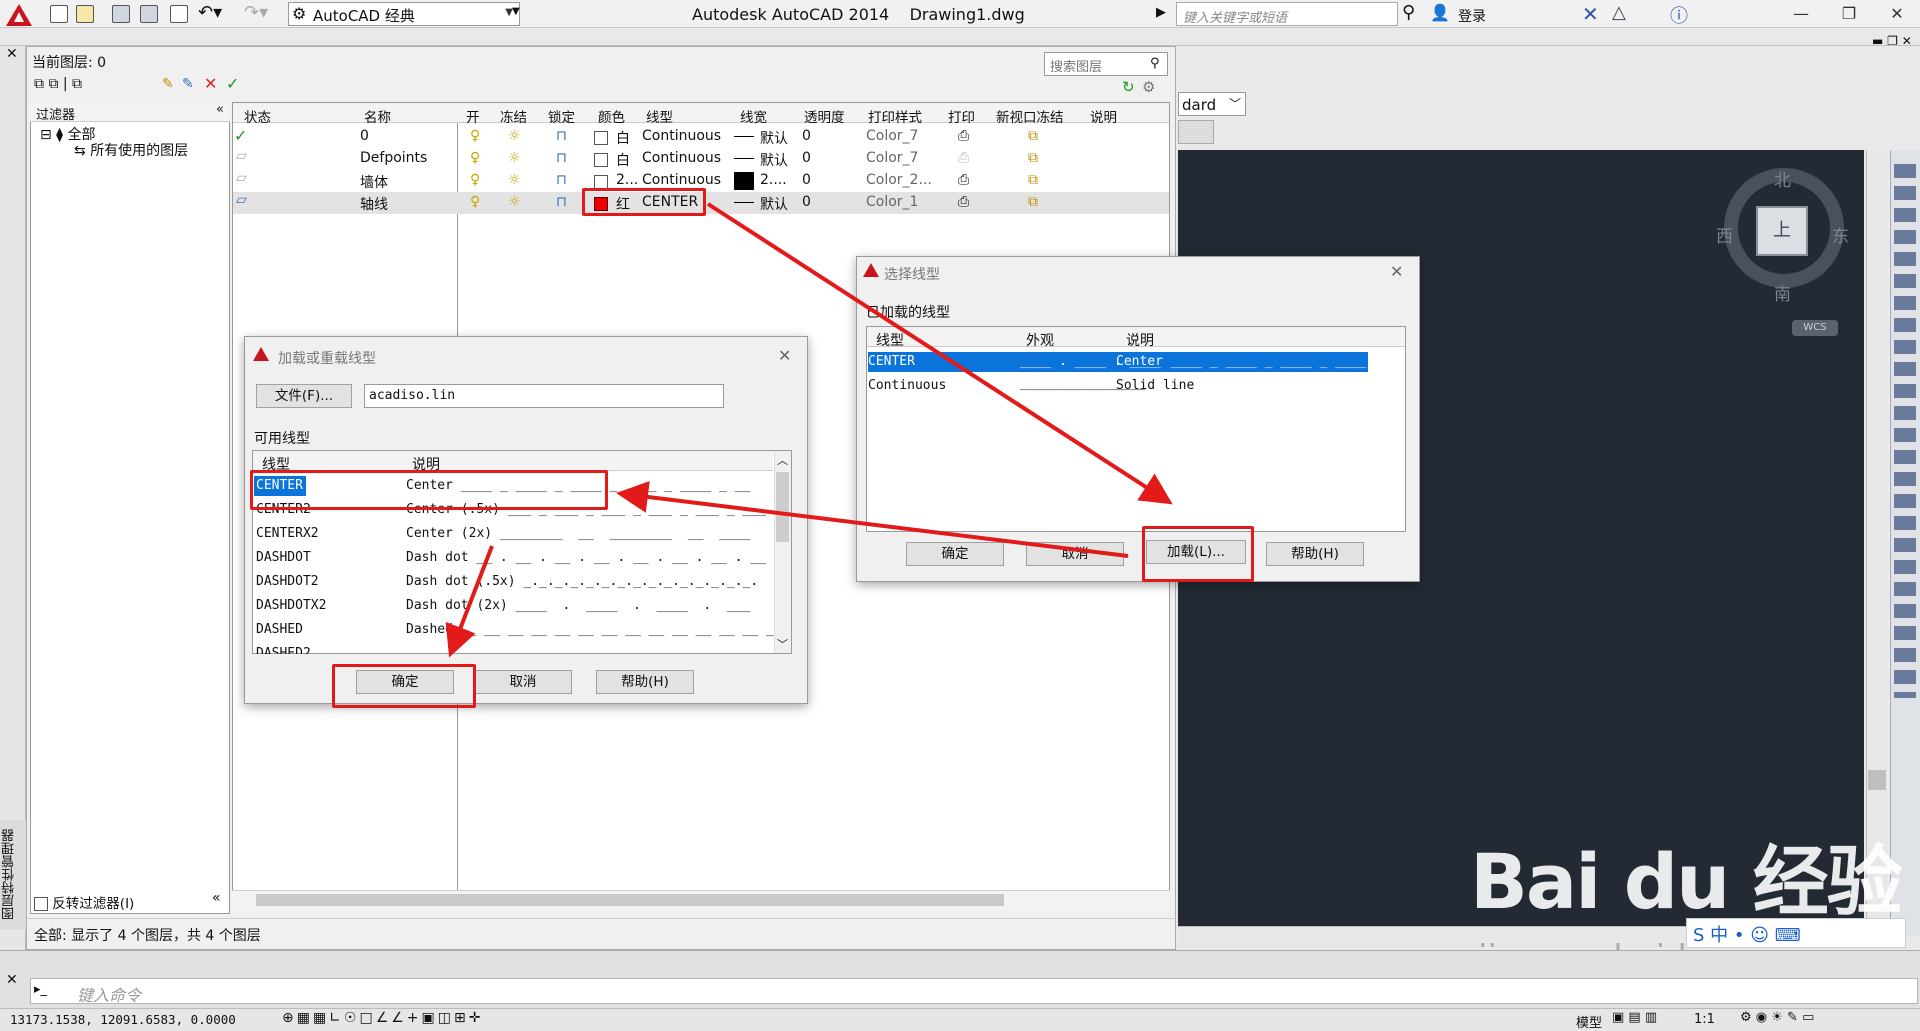 The height and width of the screenshot is (1031, 1920). I want to click on status-tray-icons: ⚙ ◉ ☀ ✎ ▭, so click(1777, 1017).